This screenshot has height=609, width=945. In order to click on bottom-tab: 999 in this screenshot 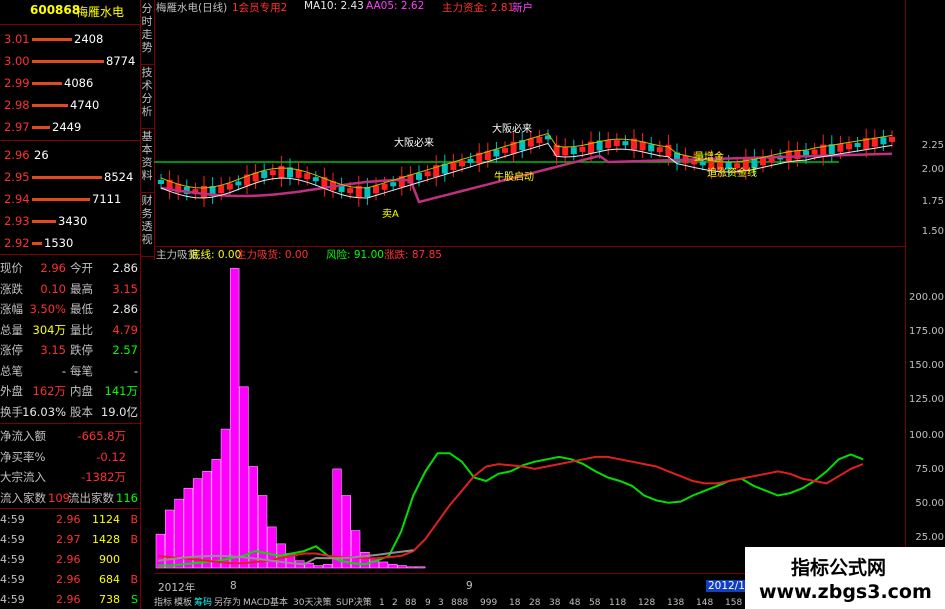, I will do `click(488, 603)`.